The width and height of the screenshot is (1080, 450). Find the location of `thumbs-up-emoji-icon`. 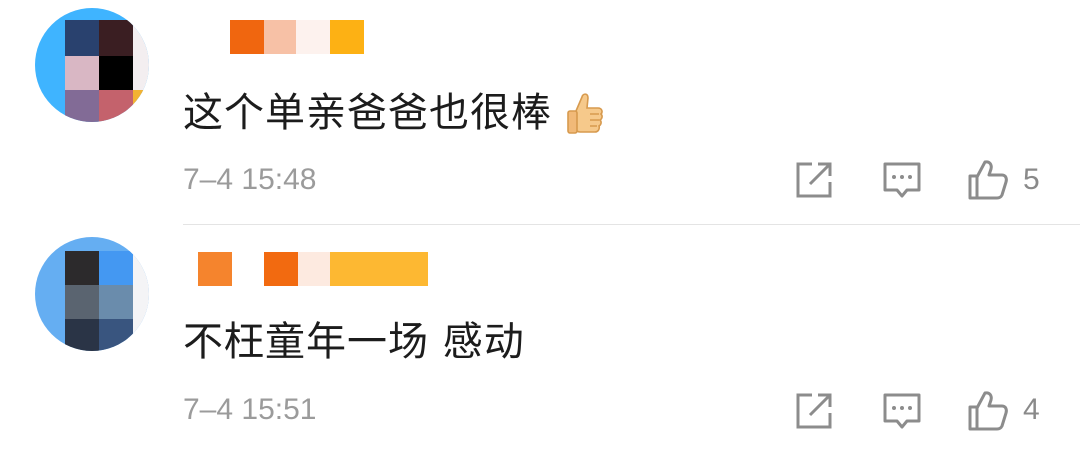

thumbs-up-emoji-icon is located at coordinates (584, 115).